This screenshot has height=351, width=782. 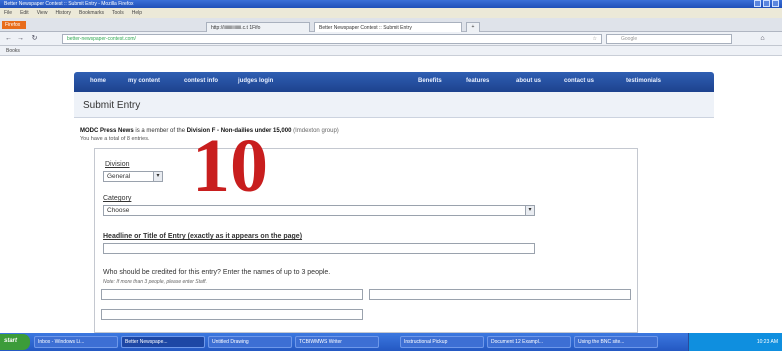 What do you see at coordinates (42, 13) in the screenshot?
I see `menu-view: View` at bounding box center [42, 13].